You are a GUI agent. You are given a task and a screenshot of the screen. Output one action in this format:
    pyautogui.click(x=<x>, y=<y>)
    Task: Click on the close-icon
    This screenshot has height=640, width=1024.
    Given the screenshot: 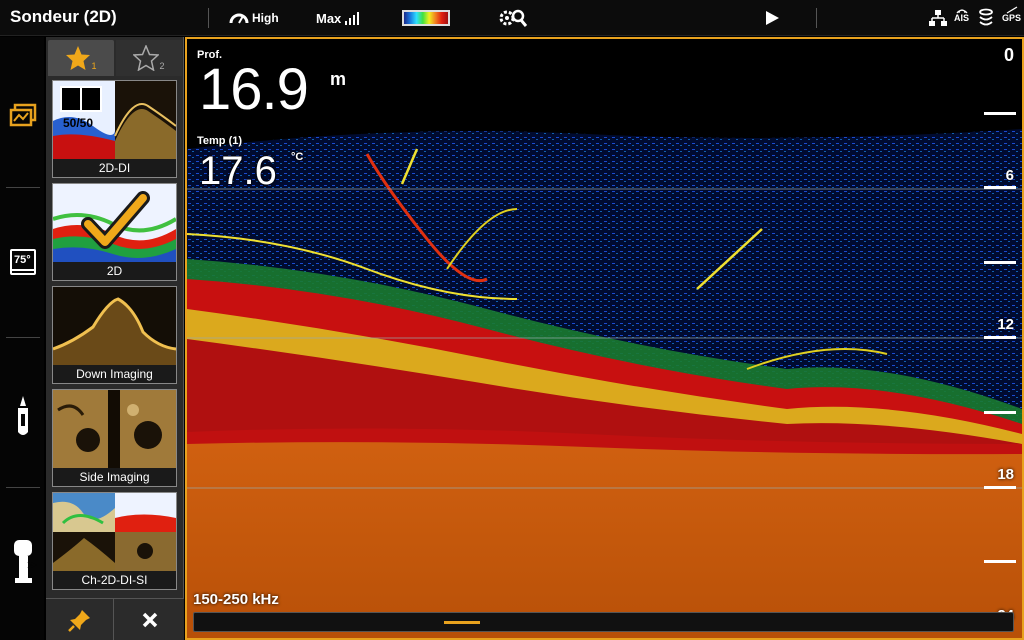 What is the action you would take?
    pyautogui.click(x=149, y=620)
    